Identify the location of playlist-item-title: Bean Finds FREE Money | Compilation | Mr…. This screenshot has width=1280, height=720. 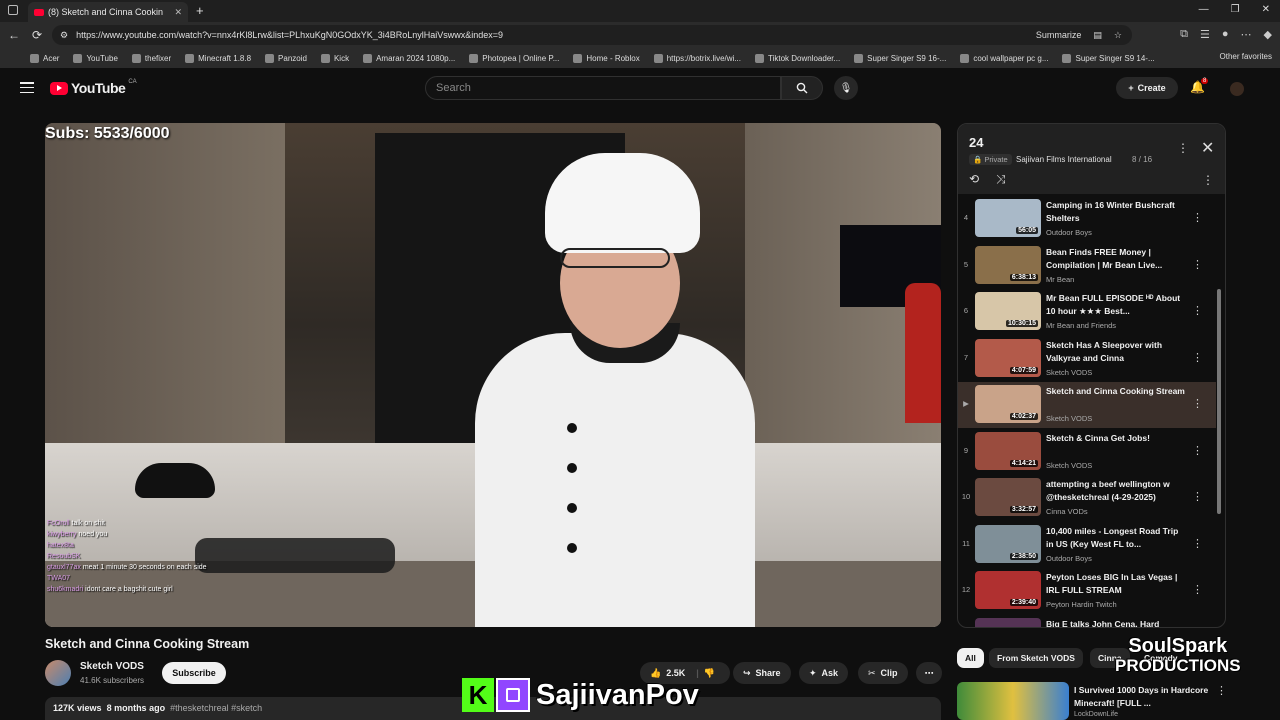
(1116, 259).